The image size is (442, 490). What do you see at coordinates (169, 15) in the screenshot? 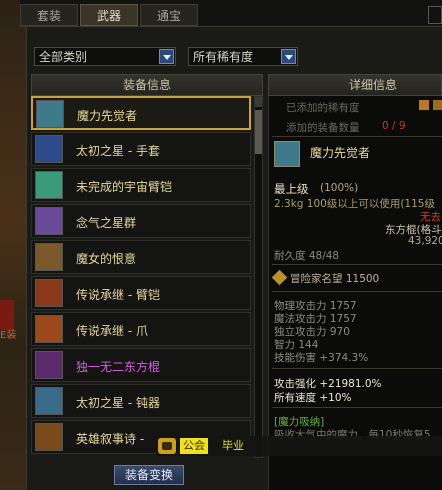
I see `tab-tongbao: 通宝` at bounding box center [169, 15].